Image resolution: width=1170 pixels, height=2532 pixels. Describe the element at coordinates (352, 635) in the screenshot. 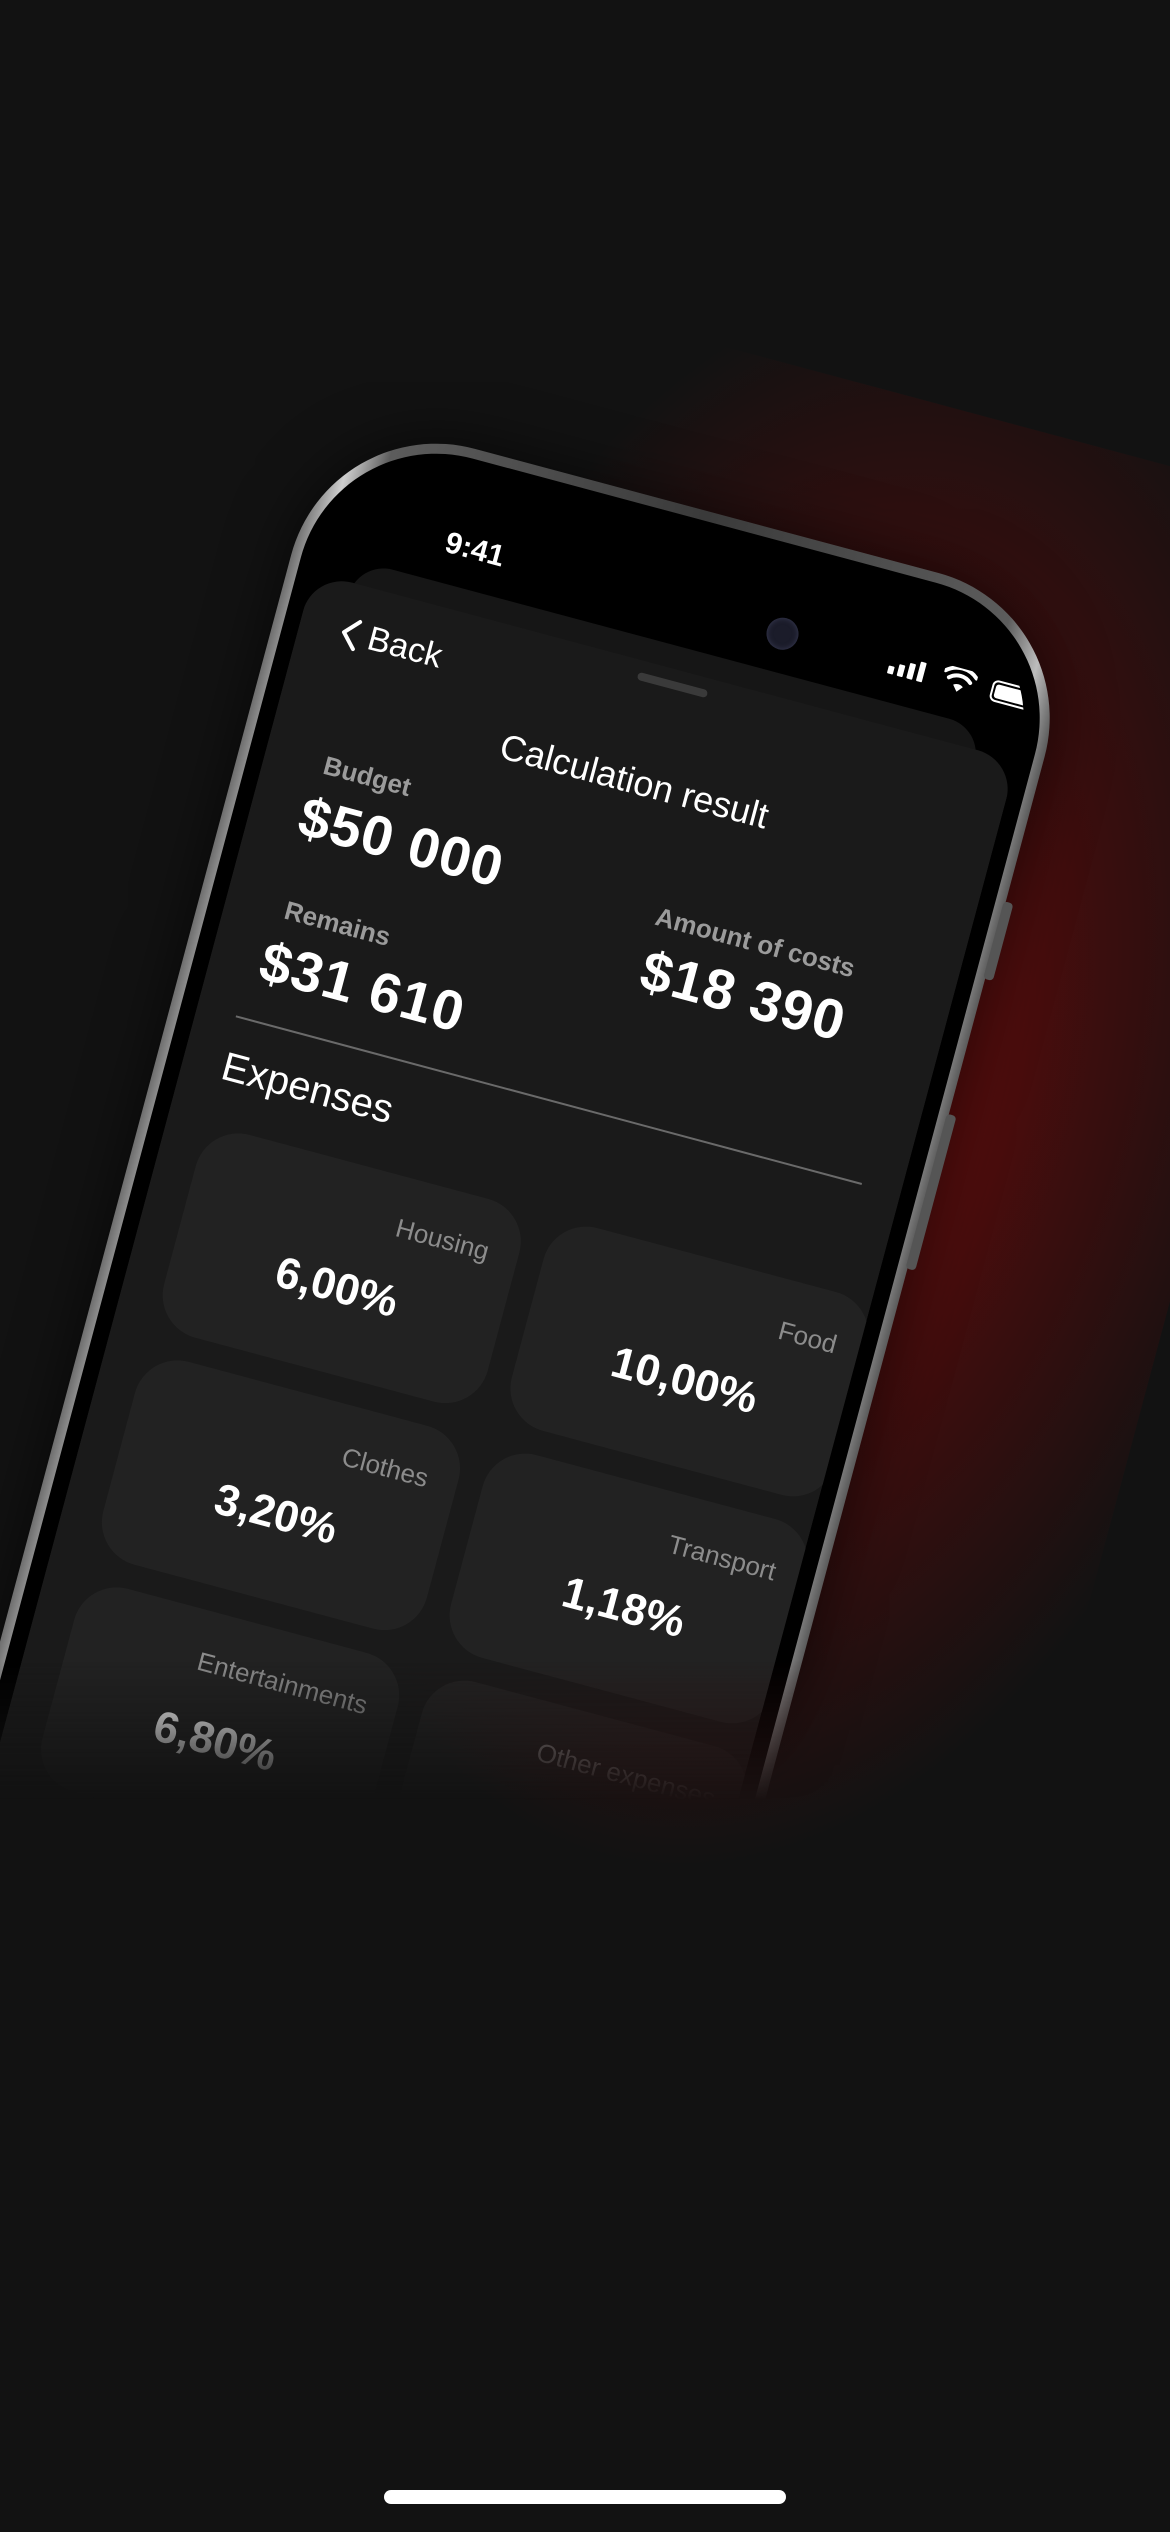

I see `chevron-left-icon` at that location.